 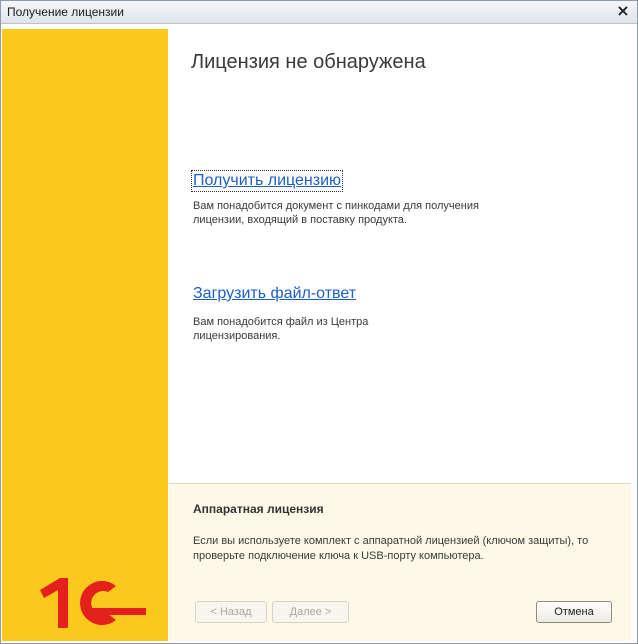 What do you see at coordinates (65, 12) in the screenshot?
I see `window-title: Получение лицензии` at bounding box center [65, 12].